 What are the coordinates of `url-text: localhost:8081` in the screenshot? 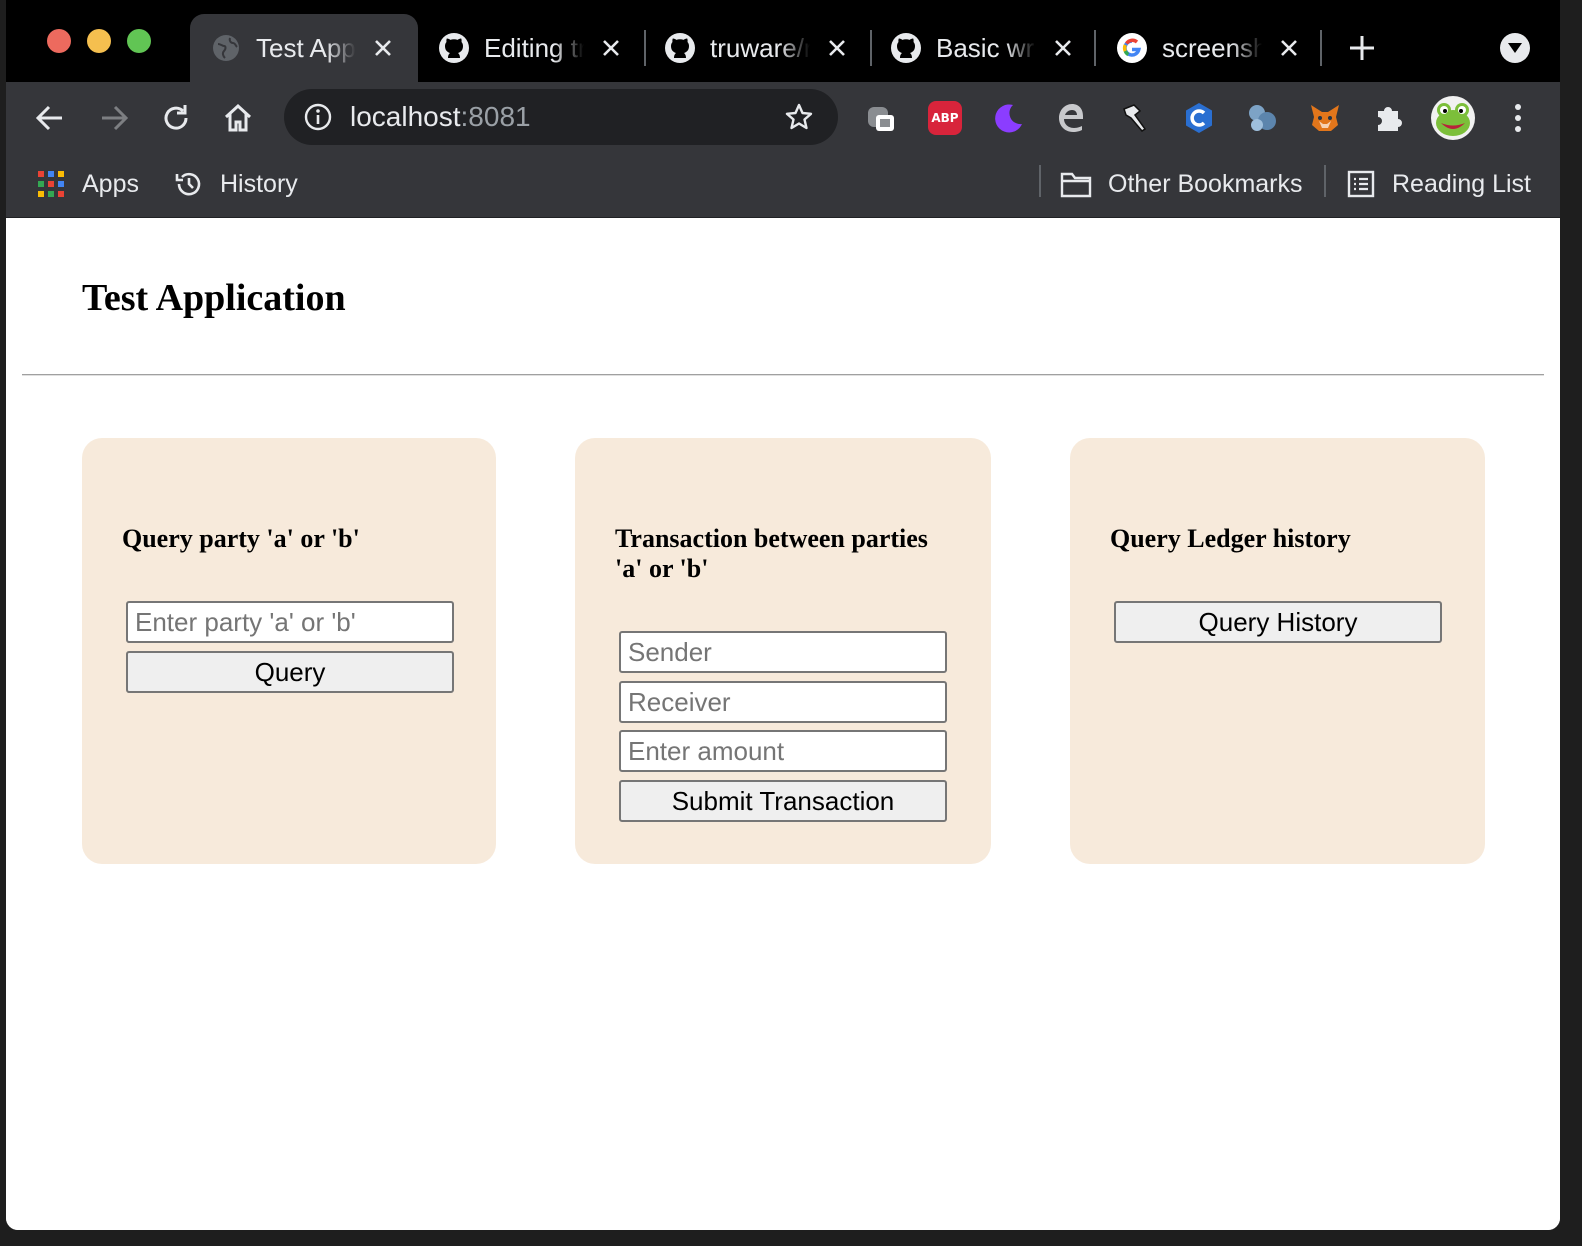 It's located at (440, 117).